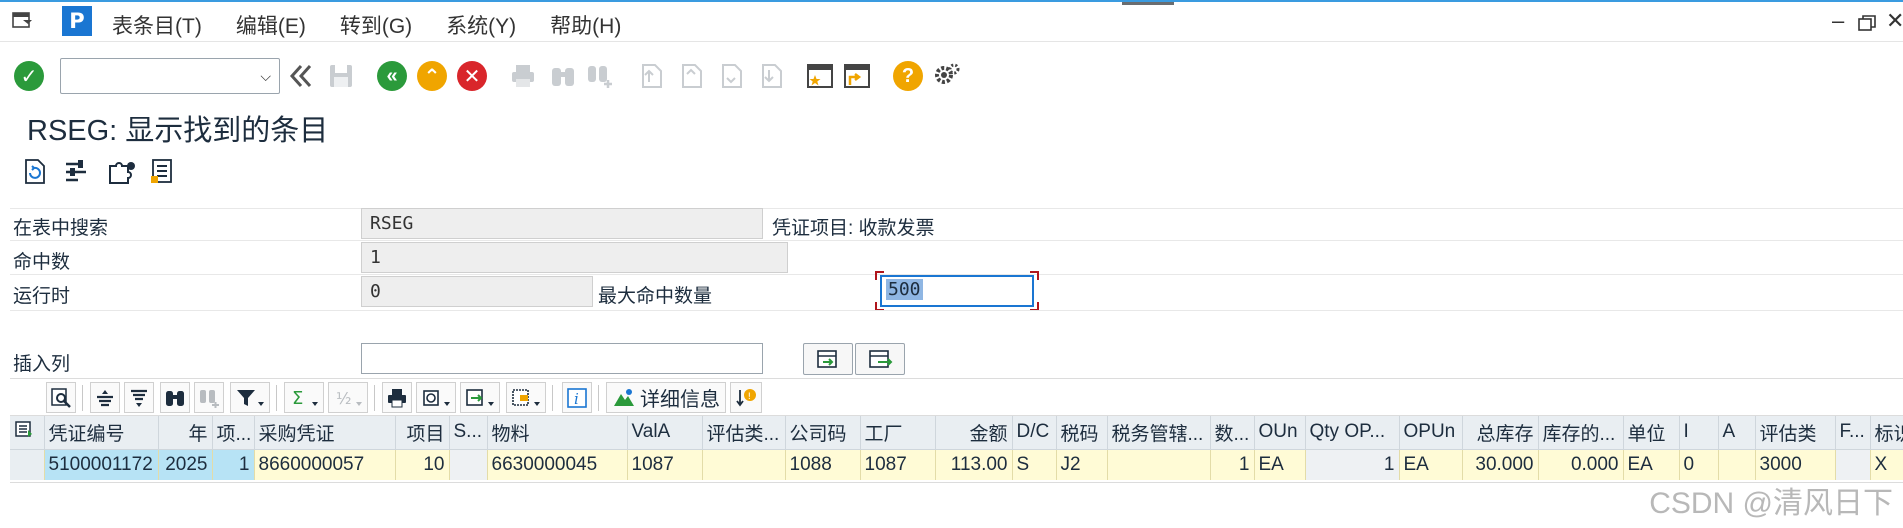  Describe the element at coordinates (574, 257) in the screenshot. I see `hits-field: 1` at that location.